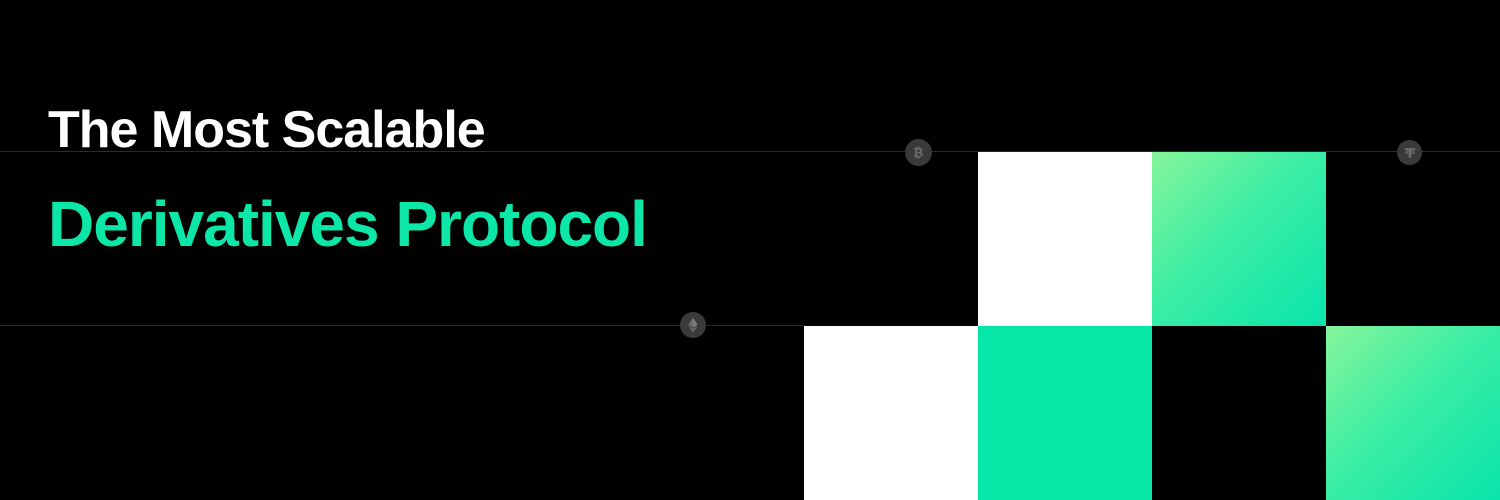 Image resolution: width=1500 pixels, height=500 pixels. I want to click on headline-line-1: The Most Scalable, so click(267, 130).